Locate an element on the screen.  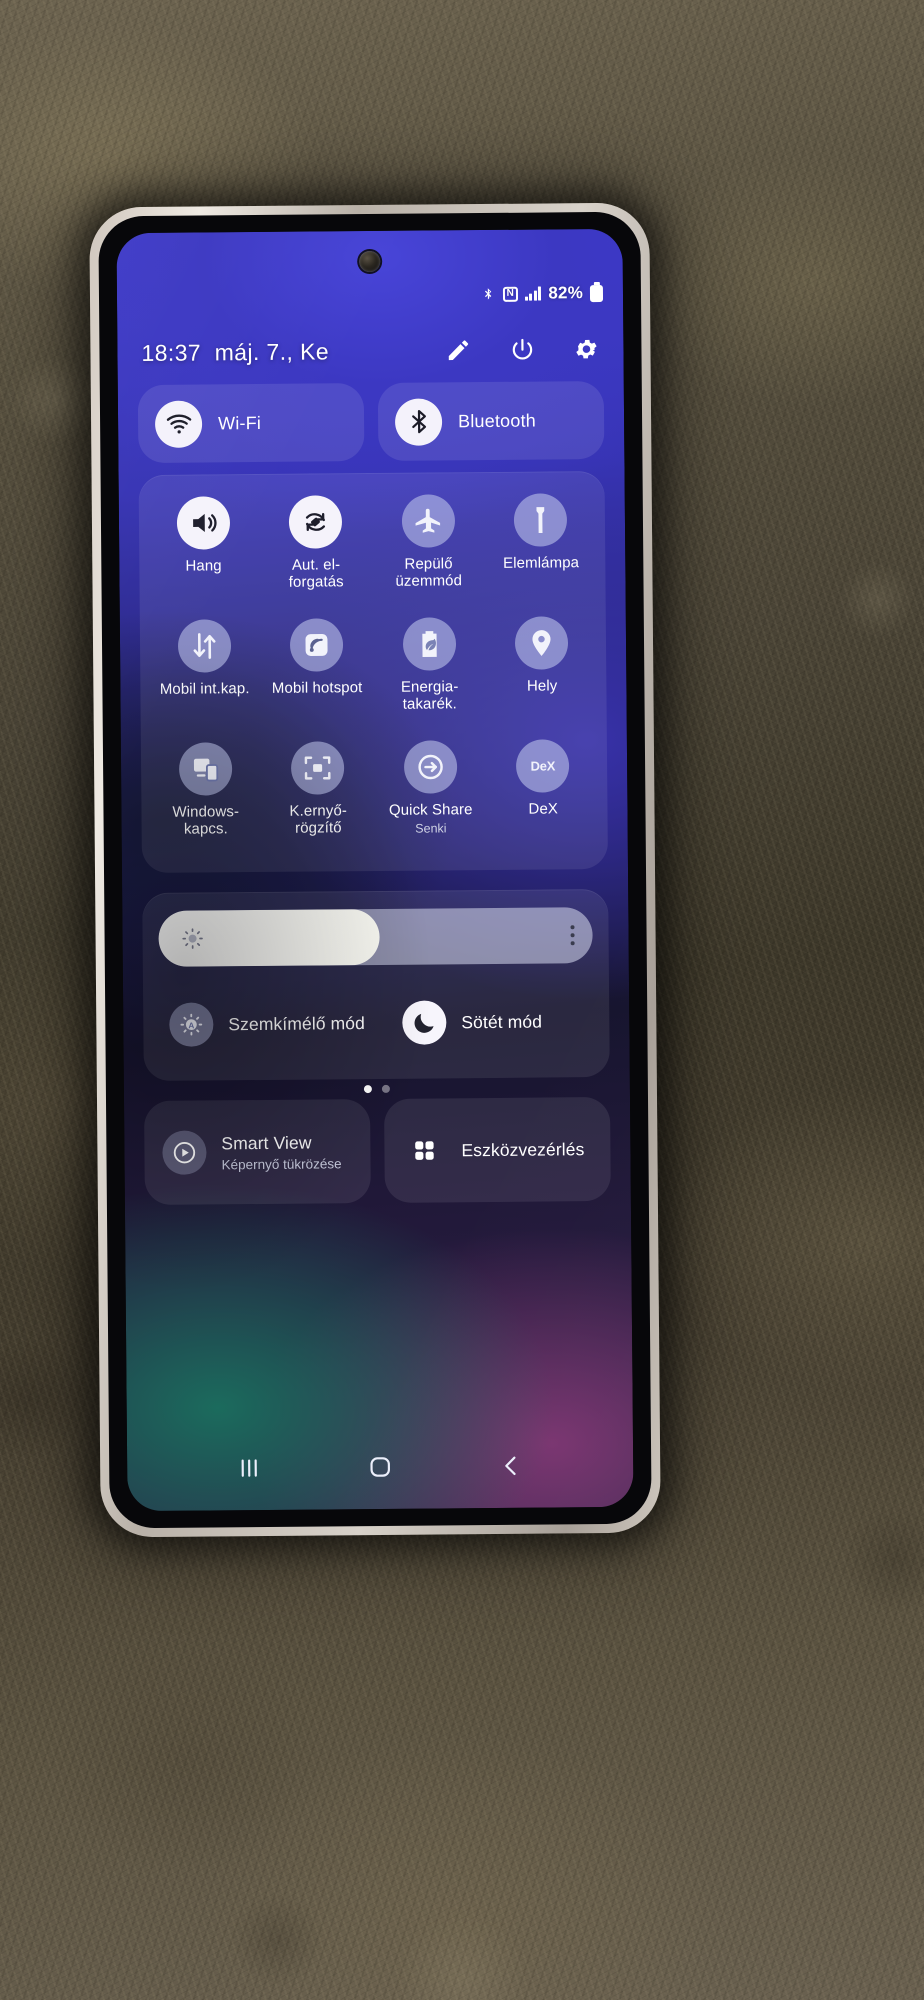
navigation-bar is located at coordinates (380, 1467).